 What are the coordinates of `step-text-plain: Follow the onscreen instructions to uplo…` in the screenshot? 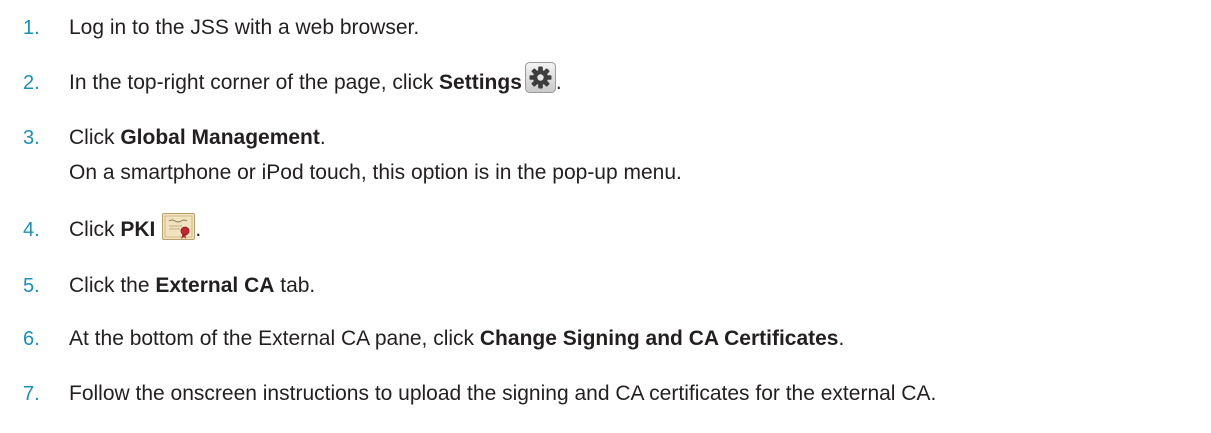 It's located at (503, 393).